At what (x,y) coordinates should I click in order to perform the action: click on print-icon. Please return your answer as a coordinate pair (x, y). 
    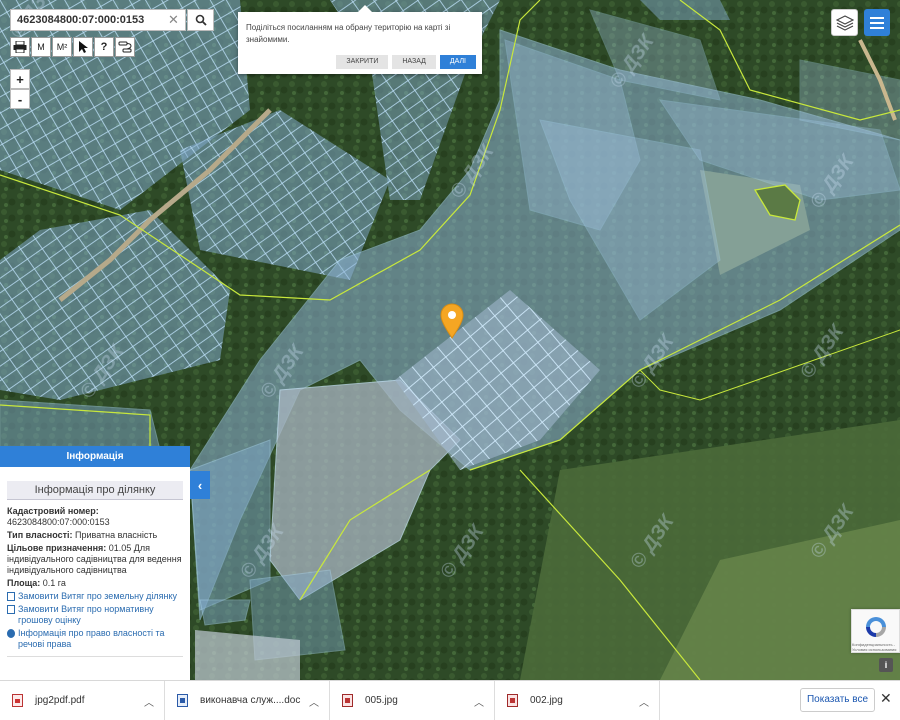
    Looking at the image, I should click on (20, 47).